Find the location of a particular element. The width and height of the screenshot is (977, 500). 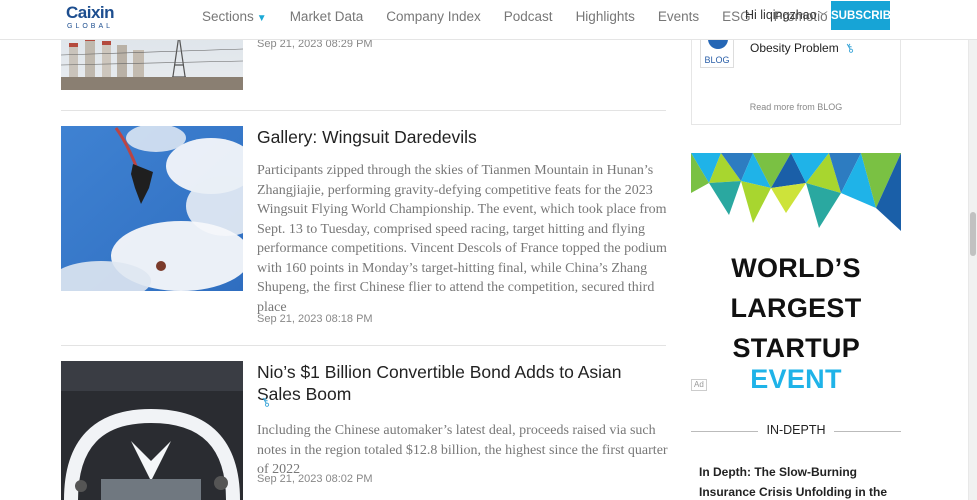

article-title: Gallery: Wingsuit Daredevils is located at coordinates (462, 137).